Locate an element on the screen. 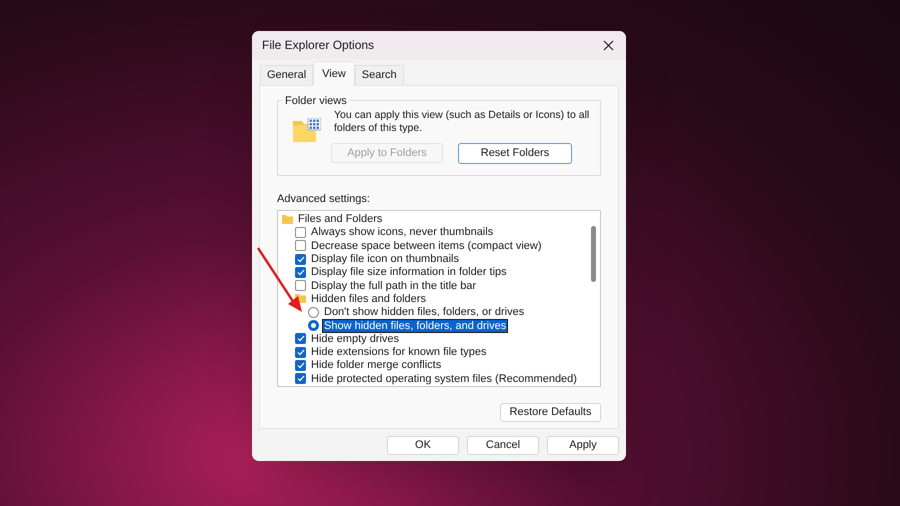  dialog-button: Apply is located at coordinates (583, 445).